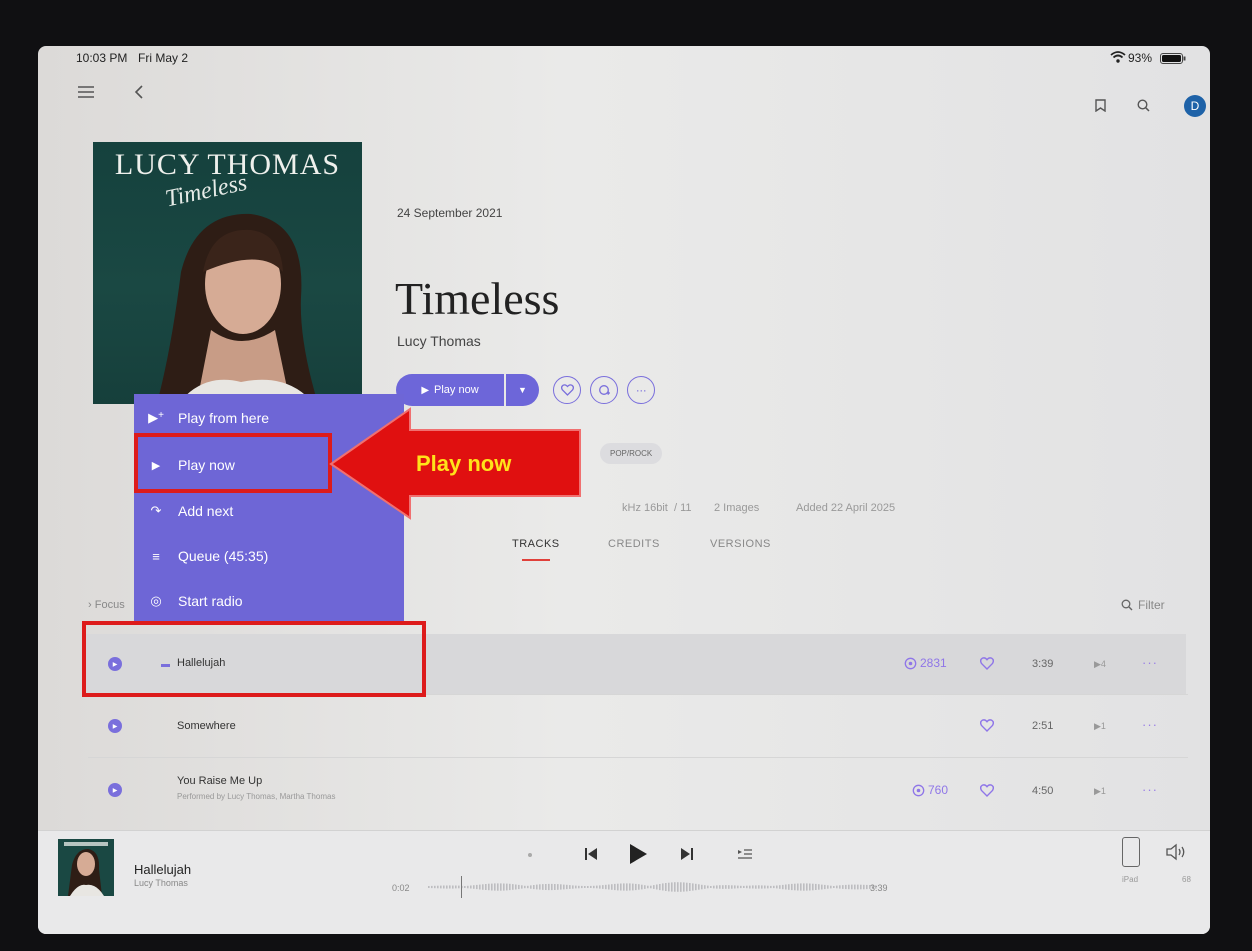 This screenshot has height=951, width=1252. I want to click on ipad-device-icon, so click(1131, 852).